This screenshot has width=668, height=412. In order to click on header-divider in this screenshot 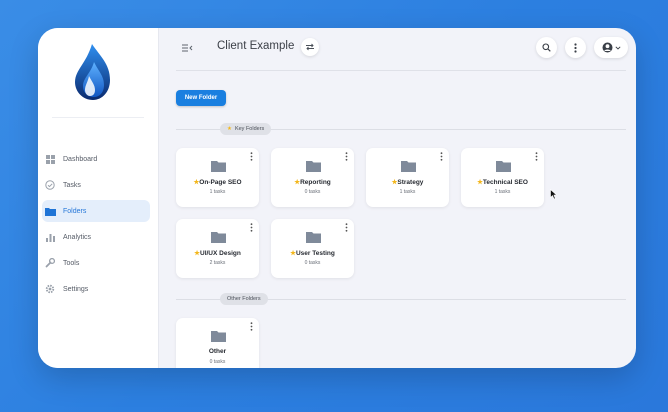, I will do `click(401, 70)`.